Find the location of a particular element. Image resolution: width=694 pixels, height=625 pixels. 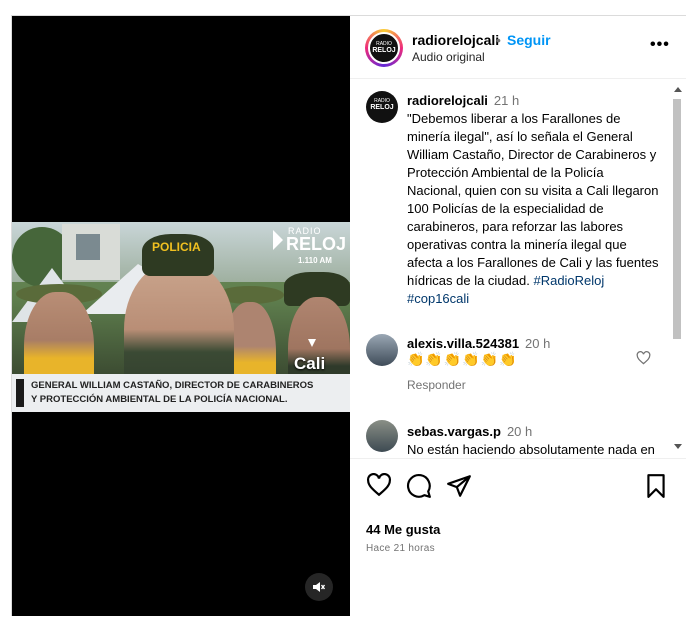

logo-frequency: 1.110 AM is located at coordinates (315, 260).